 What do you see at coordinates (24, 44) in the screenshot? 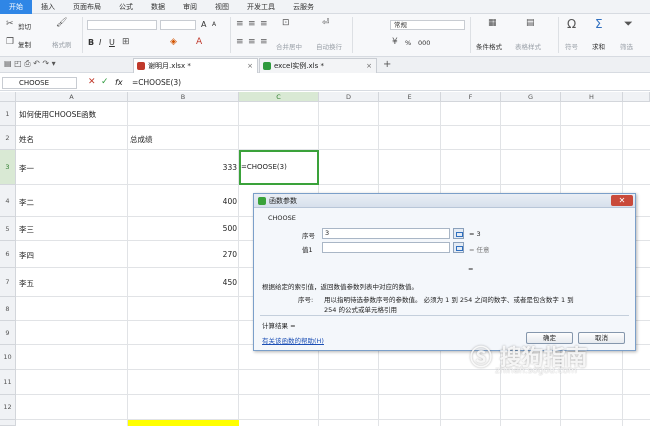
I see `copy-button: 复制` at bounding box center [24, 44].